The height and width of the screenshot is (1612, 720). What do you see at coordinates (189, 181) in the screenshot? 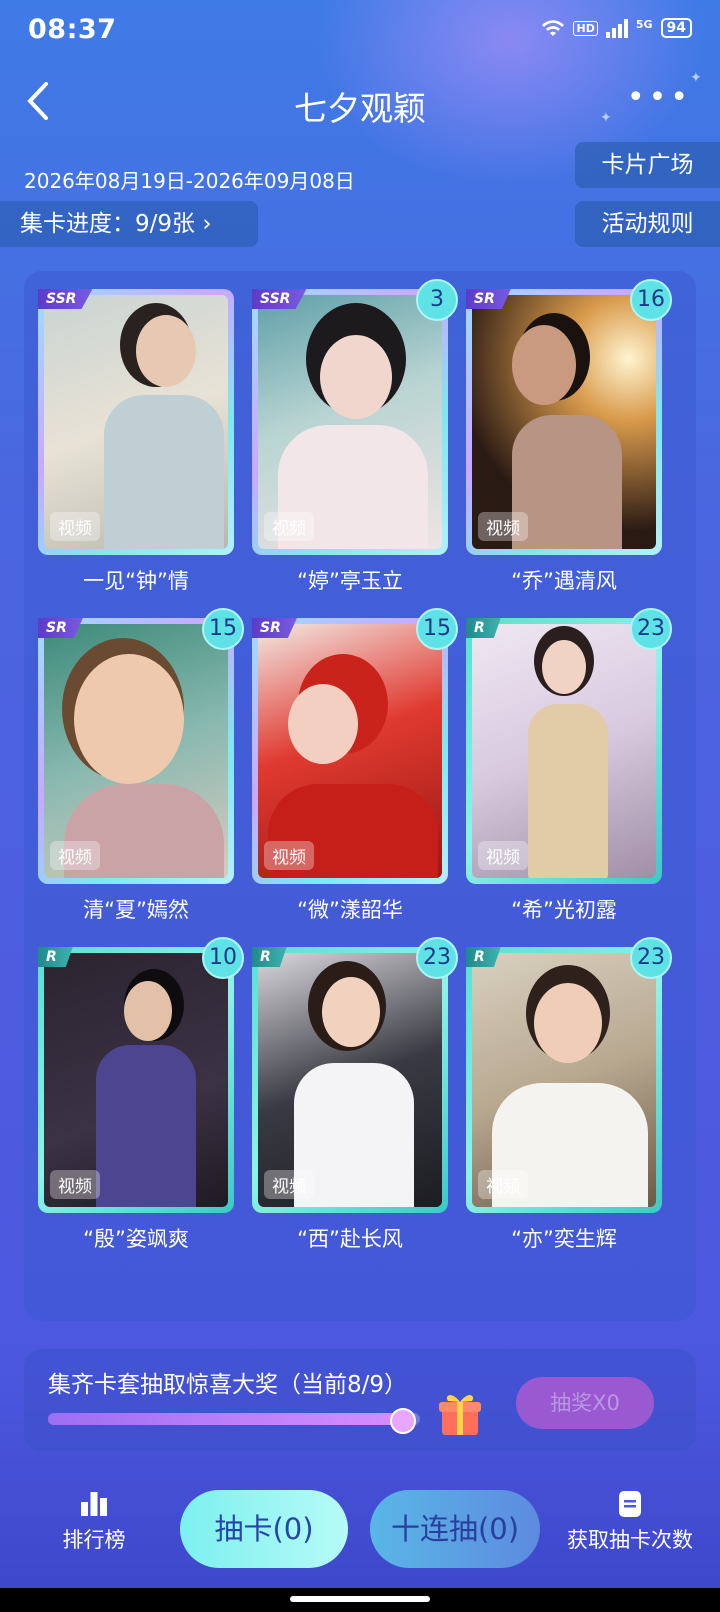
I see `event-date-range: 2026年08月19日-2026年09月08日` at bounding box center [189, 181].